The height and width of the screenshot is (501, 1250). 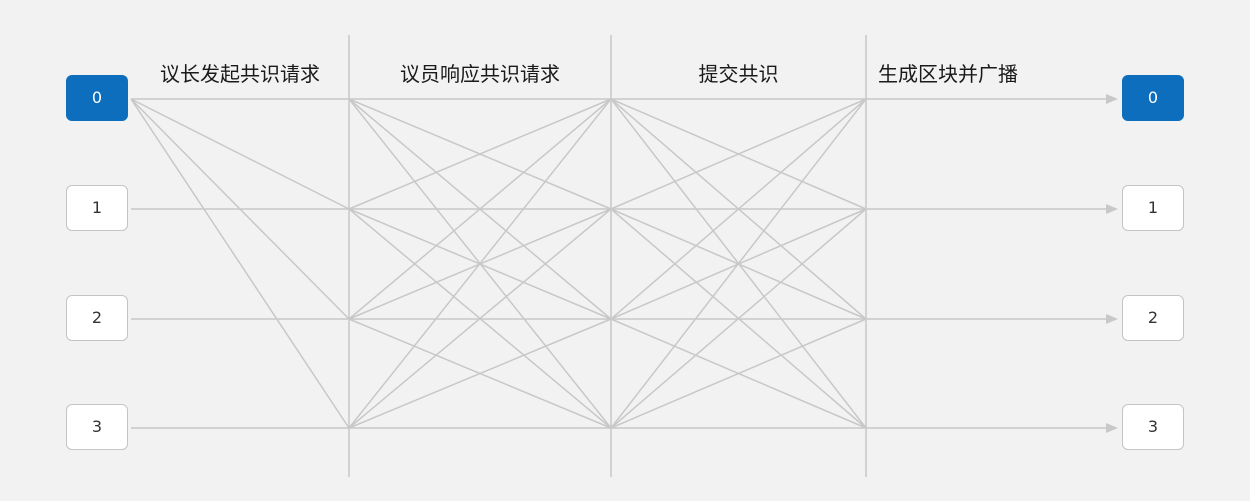 I want to click on left-node-3: 3, so click(x=97, y=427).